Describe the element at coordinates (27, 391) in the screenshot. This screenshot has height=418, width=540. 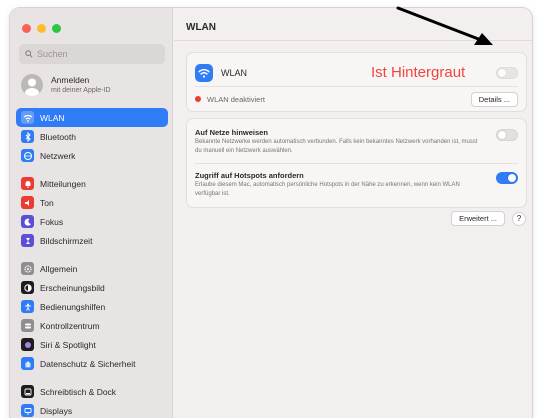
I see `dock-icon` at that location.